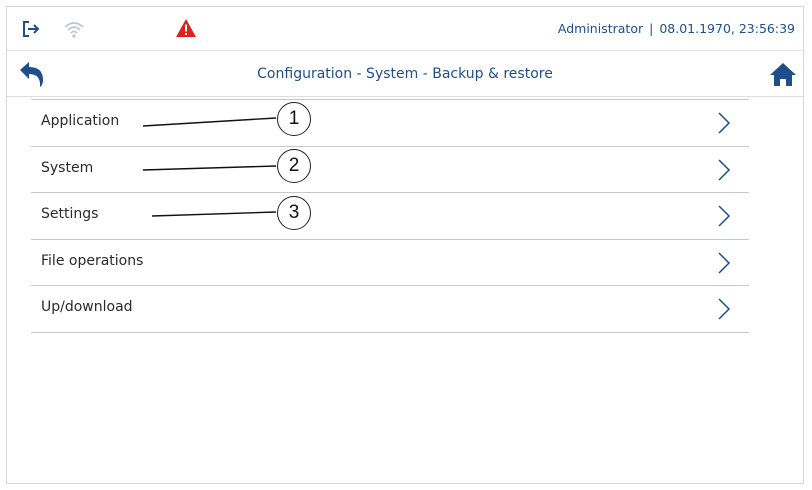 The image size is (812, 490). Describe the element at coordinates (600, 28) in the screenshot. I see `user-name: Administrator` at that location.